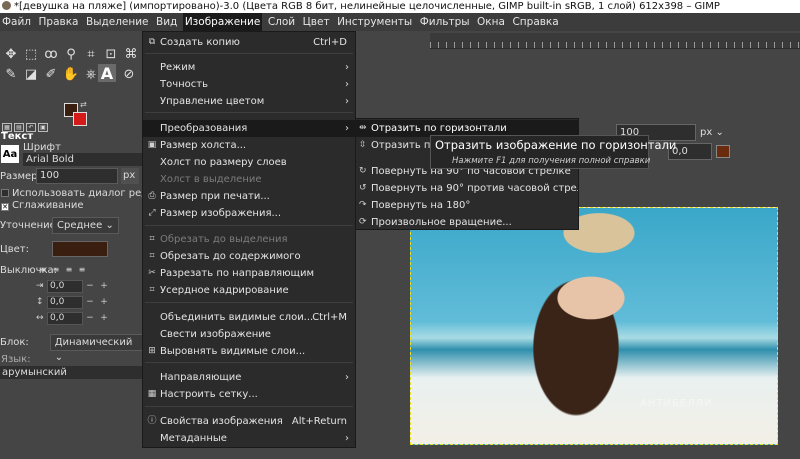 The image size is (800, 459). I want to click on menu-item-crop-to-selection: ⌗ Обрезать до выделения, so click(249, 239).